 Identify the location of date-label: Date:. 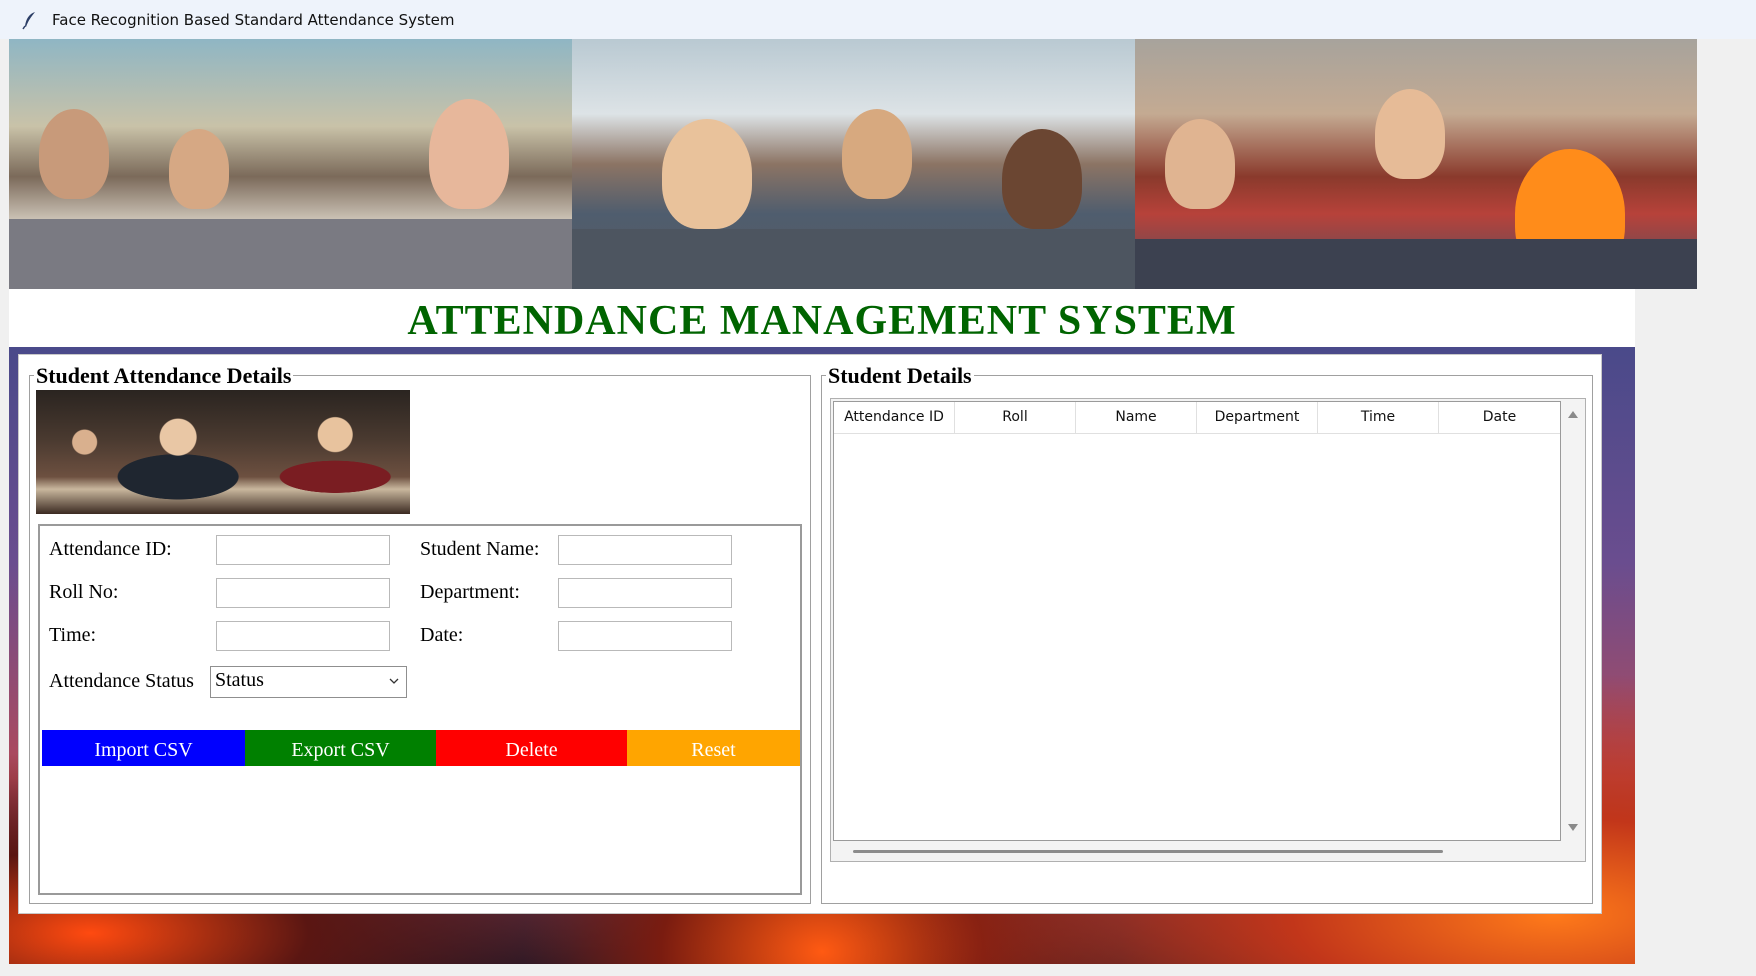
(442, 635).